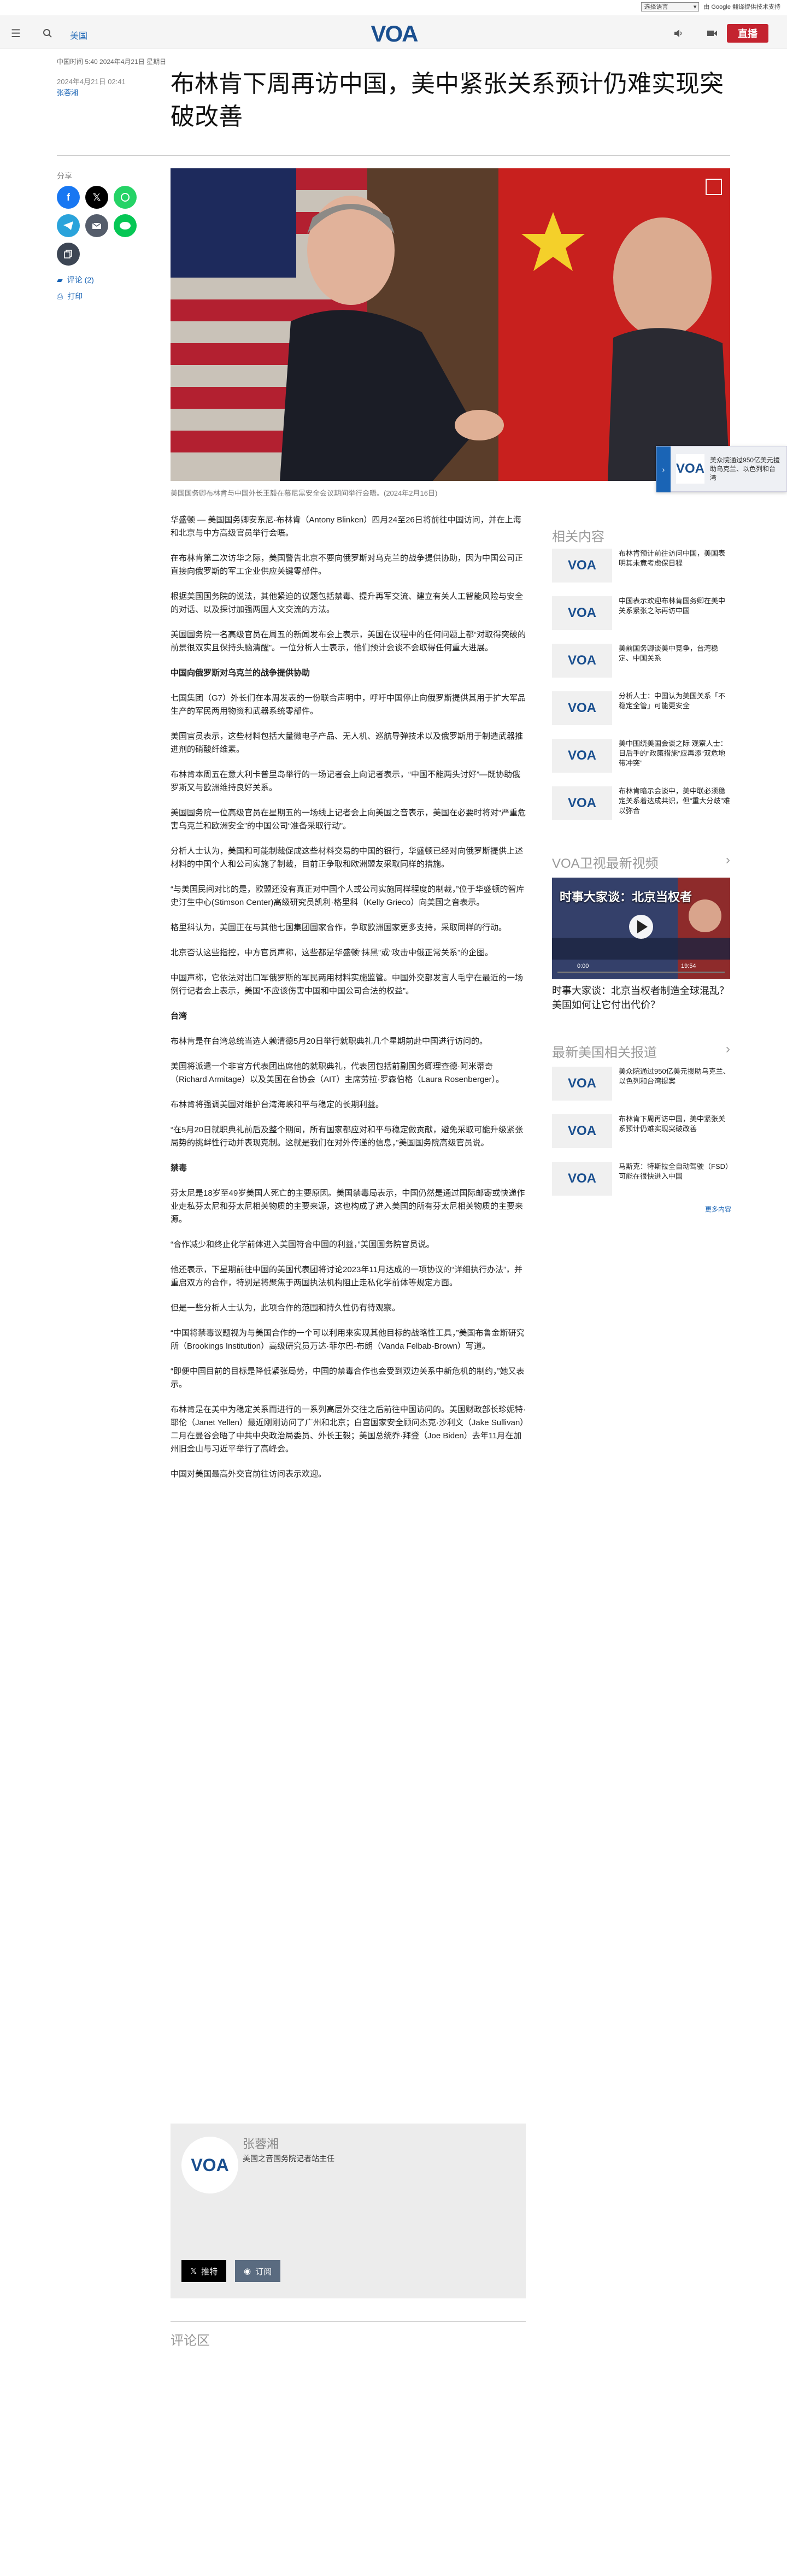  I want to click on list-item-title: 布林肯预计前往访问中国，美国表明其未竟考虑保日程, so click(672, 558).